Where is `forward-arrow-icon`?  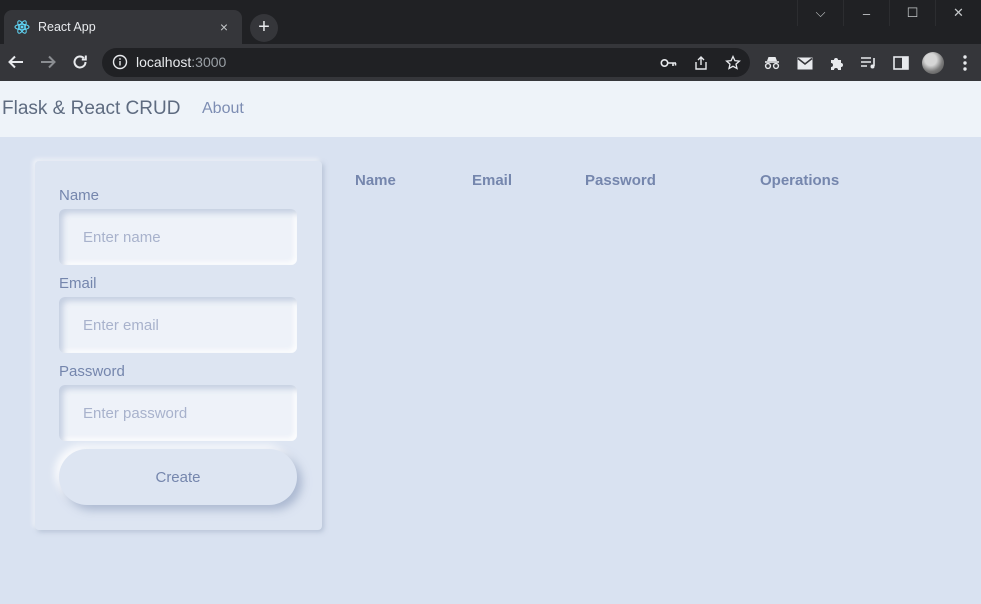
forward-arrow-icon is located at coordinates (48, 62).